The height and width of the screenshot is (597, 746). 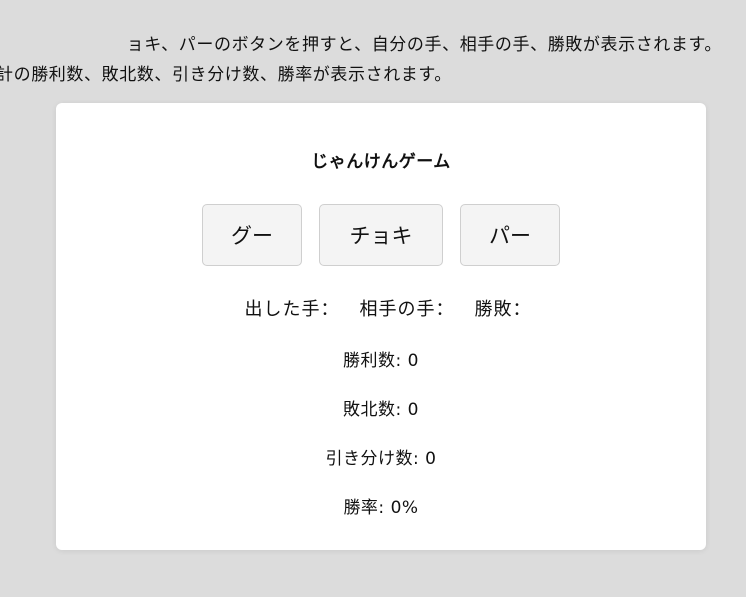 What do you see at coordinates (381, 162) in the screenshot?
I see `game-title: じゃんけんゲーム` at bounding box center [381, 162].